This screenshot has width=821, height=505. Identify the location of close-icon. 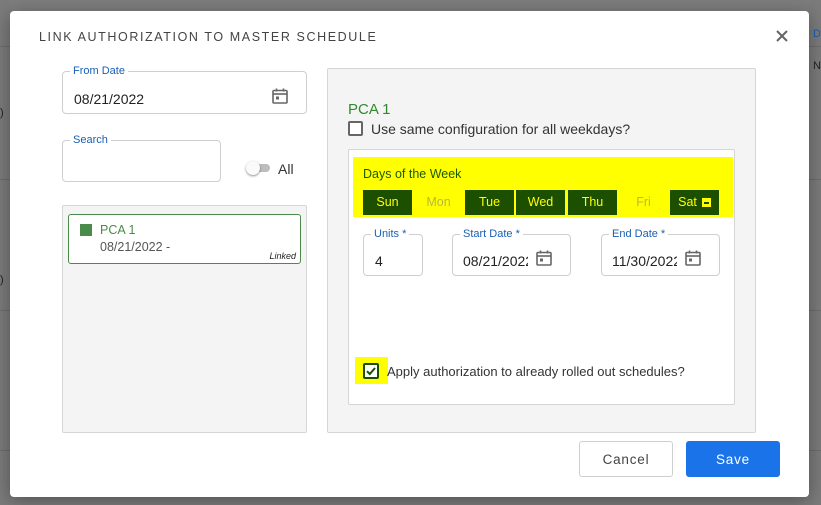
(782, 36).